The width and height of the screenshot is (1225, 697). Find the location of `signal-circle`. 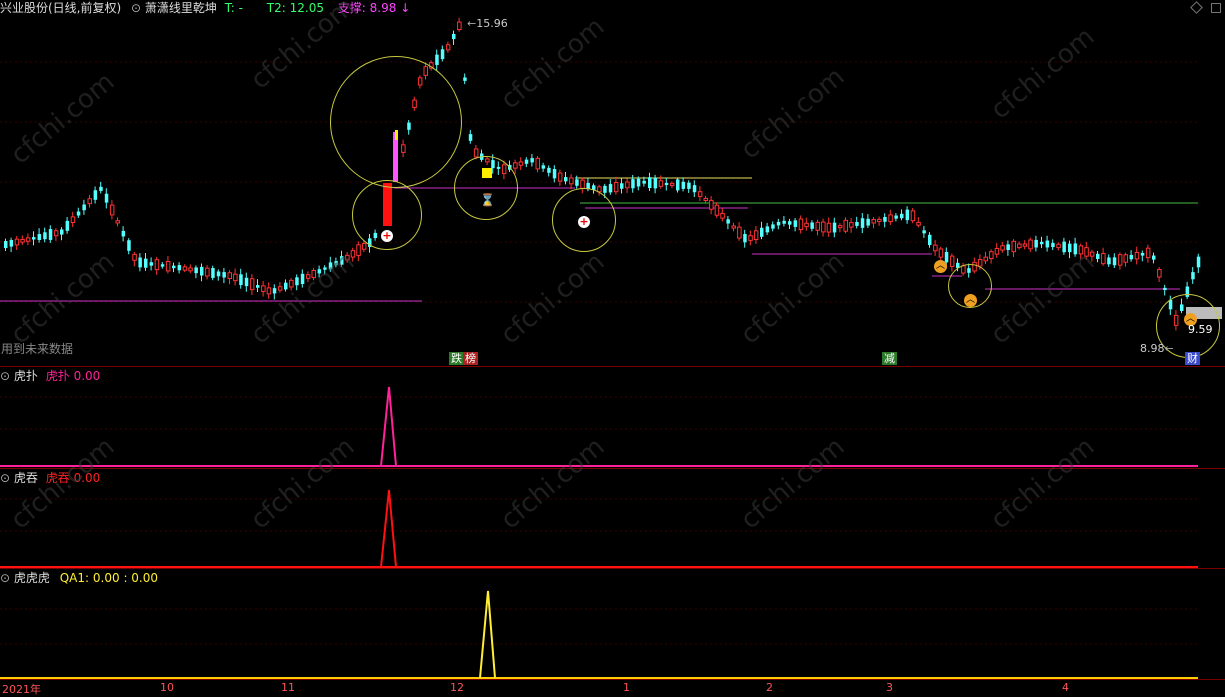

signal-circle is located at coordinates (396, 122).